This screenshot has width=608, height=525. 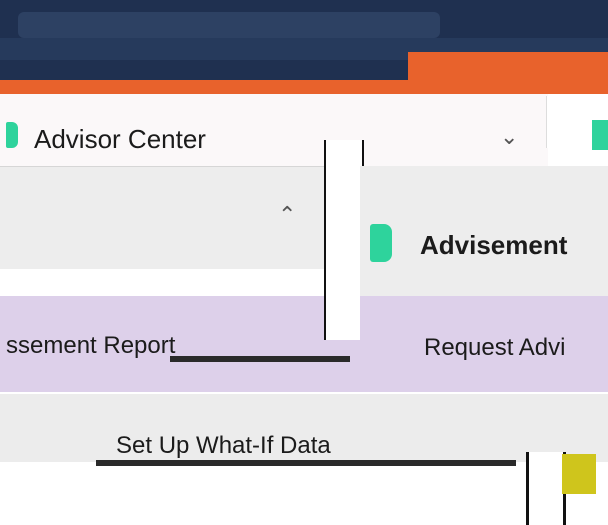 I want to click on advisement-panel: Advisement, so click(x=484, y=234).